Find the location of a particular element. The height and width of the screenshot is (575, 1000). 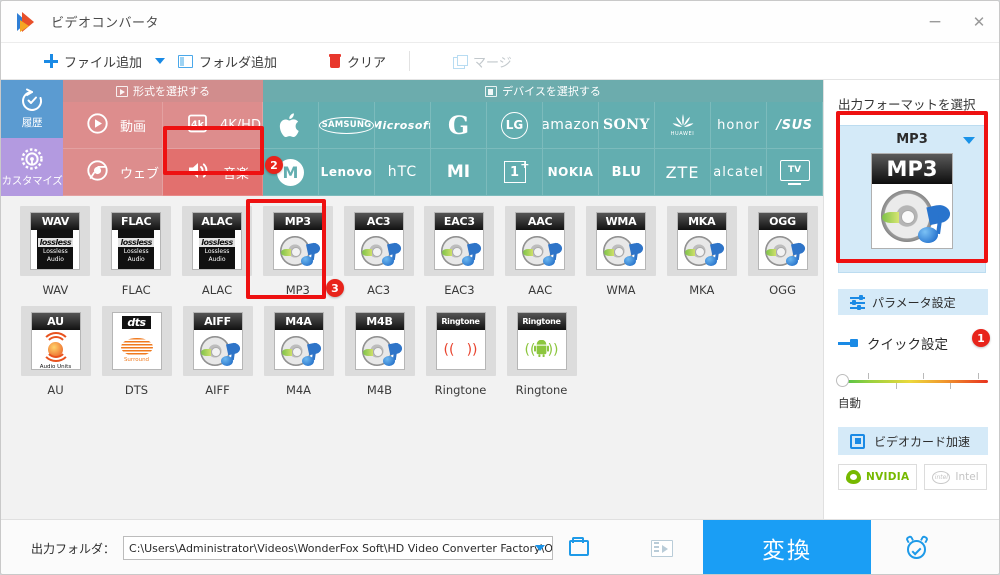

gear-icon is located at coordinates (32, 159).